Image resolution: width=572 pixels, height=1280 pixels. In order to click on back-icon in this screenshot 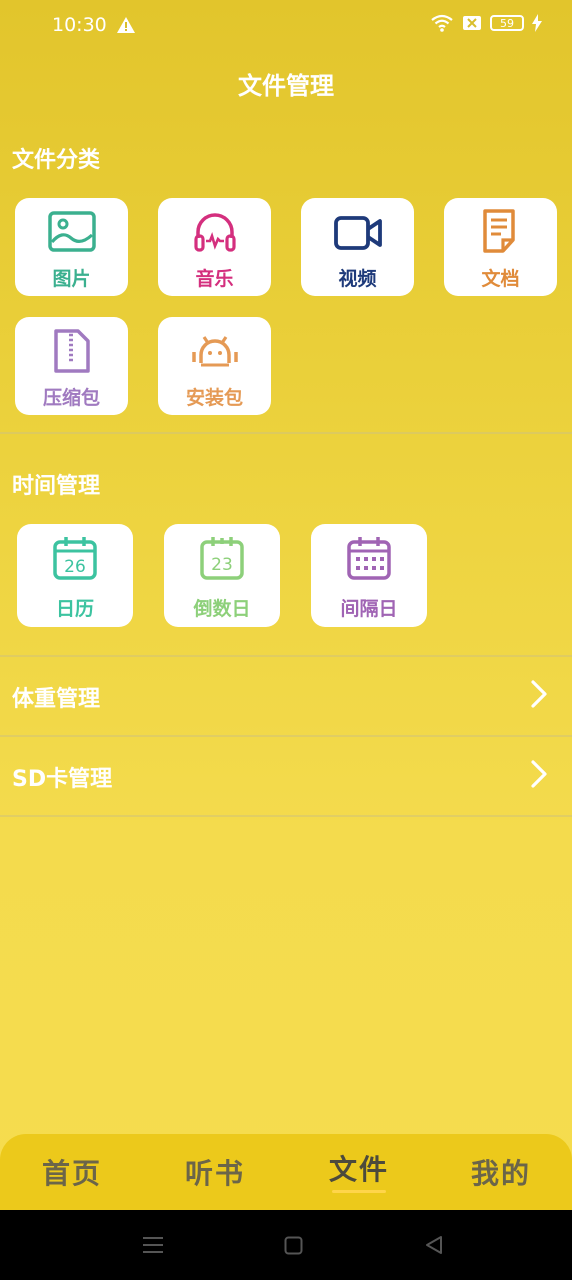, I will do `click(434, 1245)`.